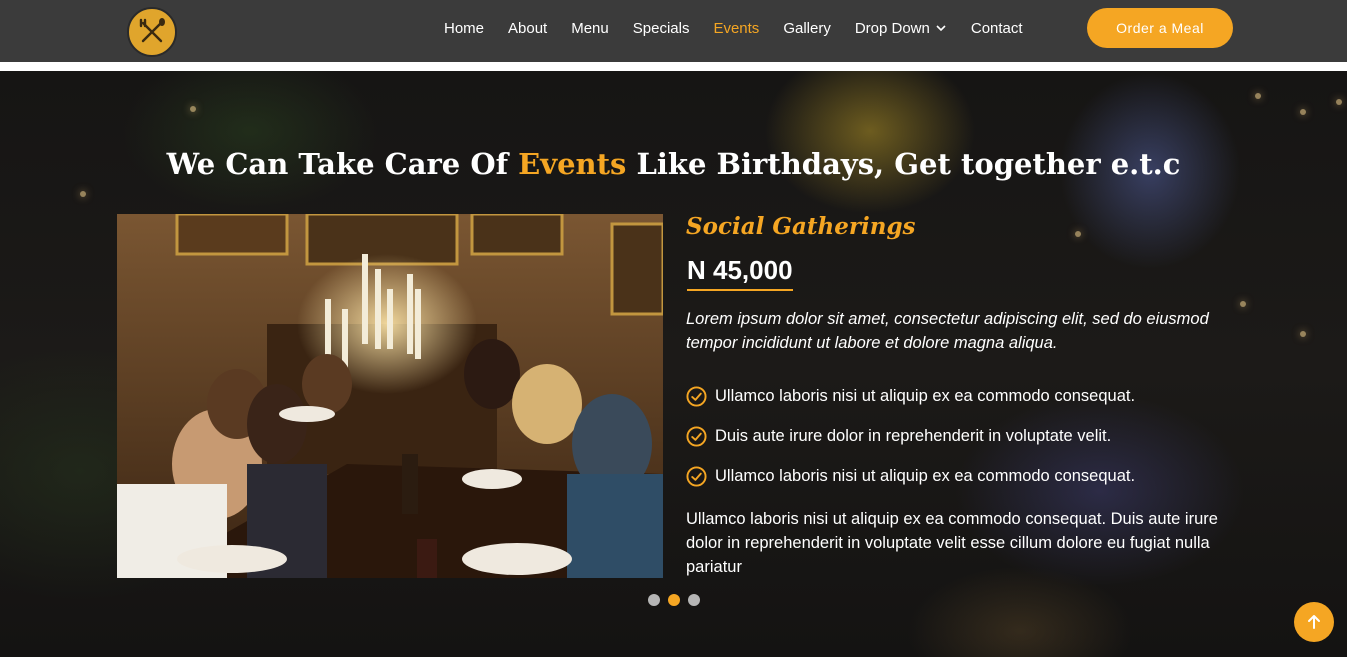  Describe the element at coordinates (342, 164) in the screenshot. I see `title-part-1: We Can Take Care Of` at that location.